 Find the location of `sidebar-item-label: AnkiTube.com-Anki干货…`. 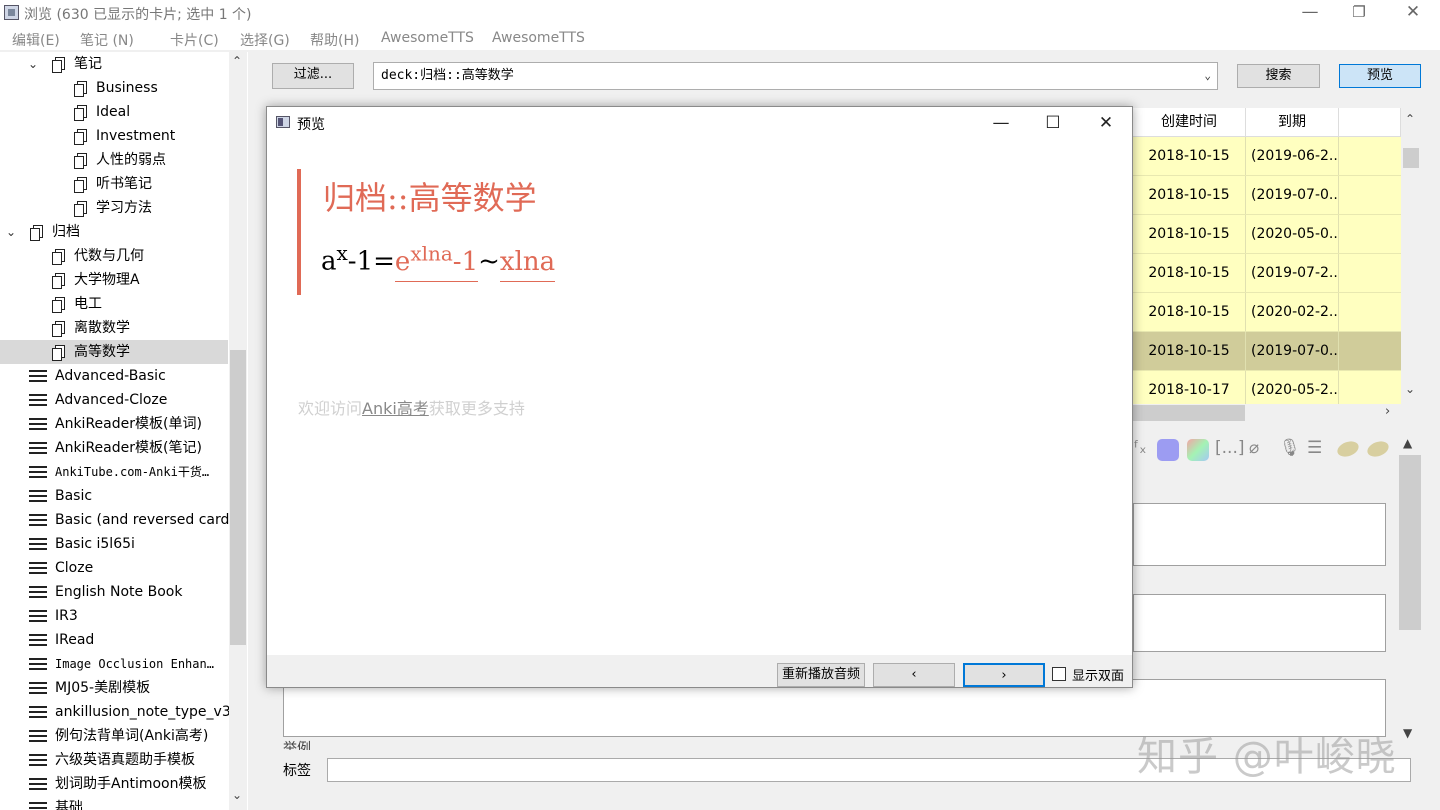

sidebar-item-label: AnkiTube.com-Anki干货… is located at coordinates (132, 472).